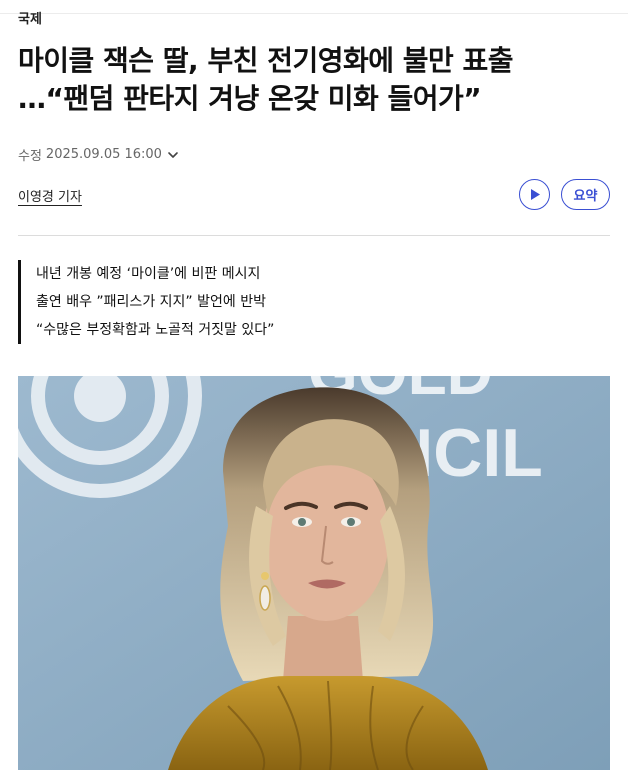 Image resolution: width=628 pixels, height=779 pixels. What do you see at coordinates (314, 235) in the screenshot?
I see `divider` at bounding box center [314, 235].